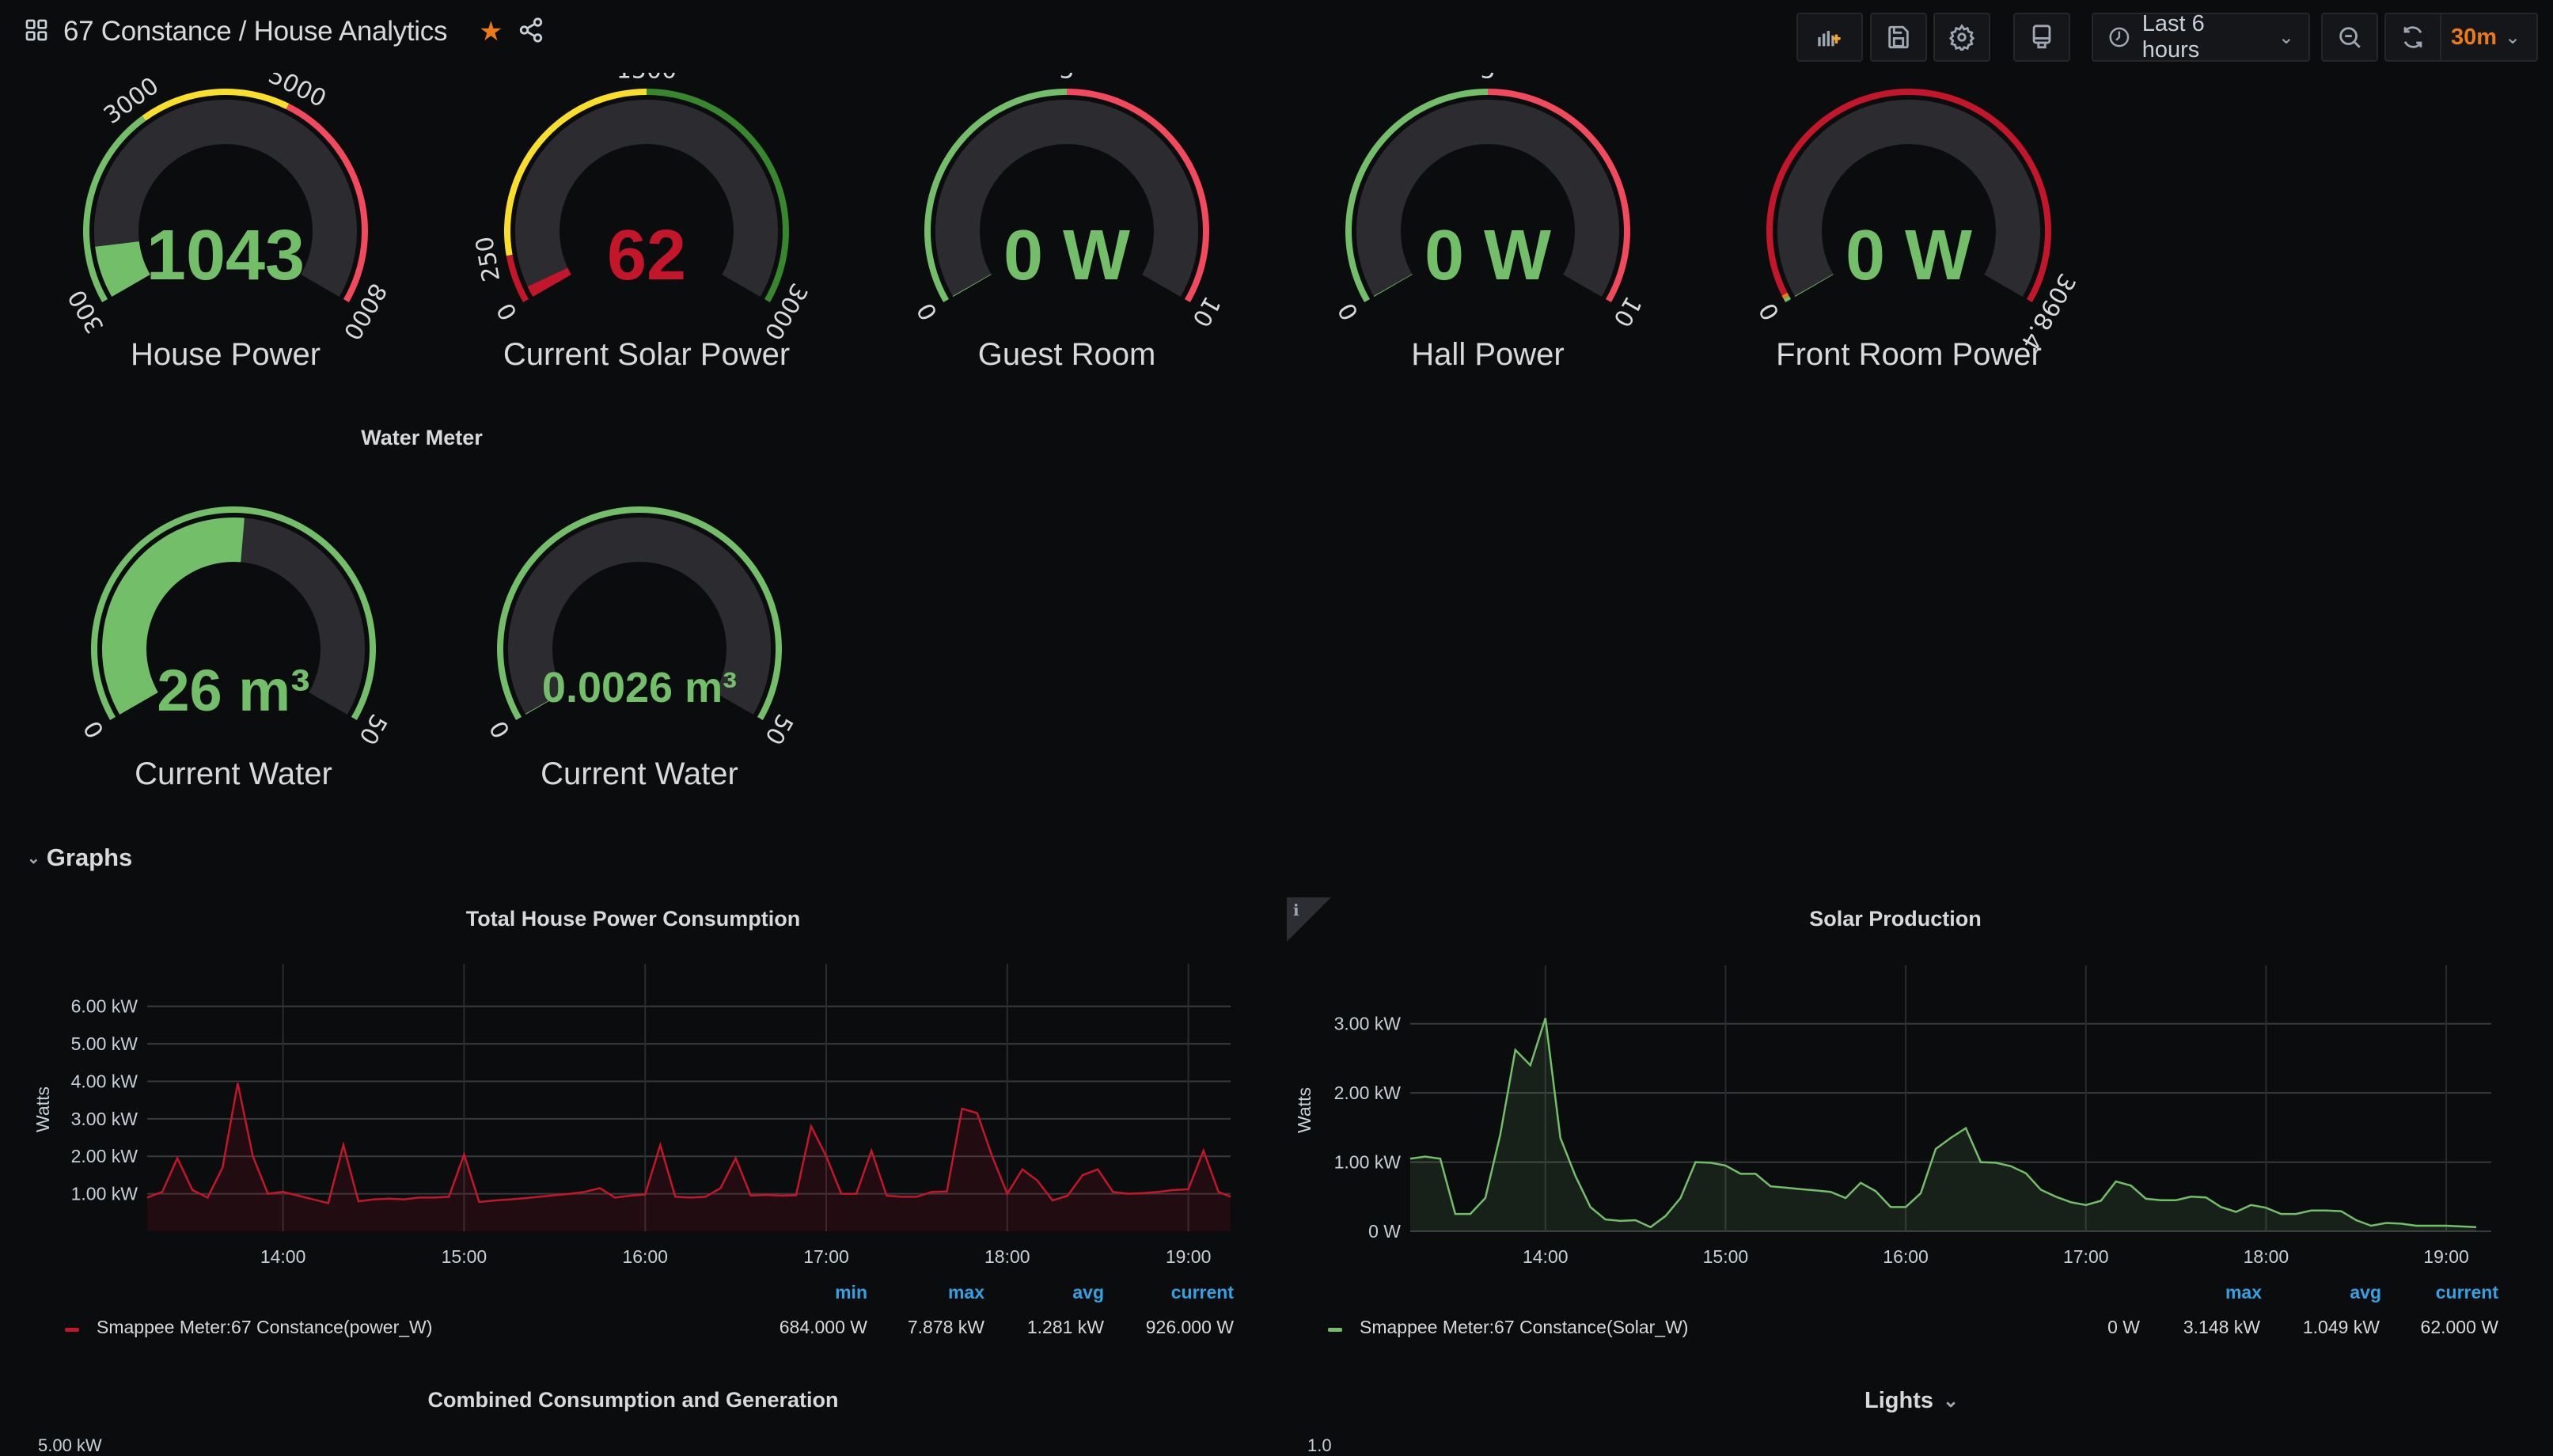 The height and width of the screenshot is (1456, 2553). Describe the element at coordinates (1488, 355) in the screenshot. I see `gauge-title: Hall Power` at that location.